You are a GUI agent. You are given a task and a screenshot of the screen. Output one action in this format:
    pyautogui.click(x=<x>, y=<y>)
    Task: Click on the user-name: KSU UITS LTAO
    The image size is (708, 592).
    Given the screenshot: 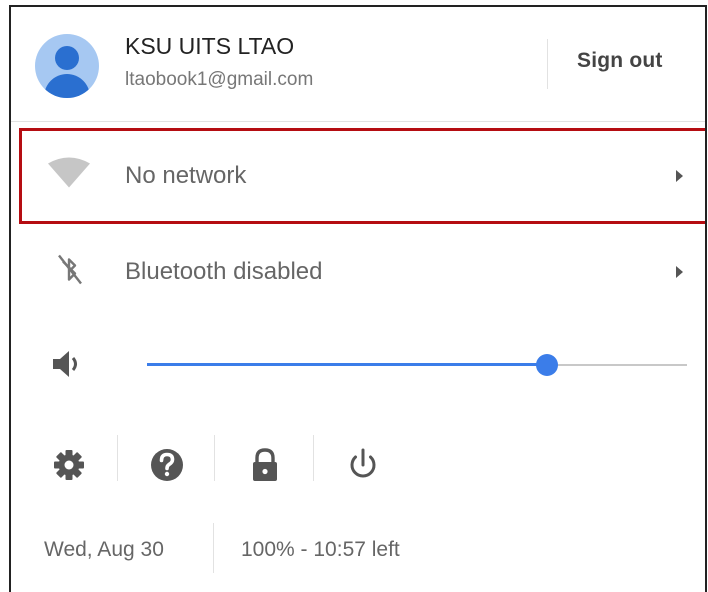 What is the action you would take?
    pyautogui.click(x=210, y=46)
    